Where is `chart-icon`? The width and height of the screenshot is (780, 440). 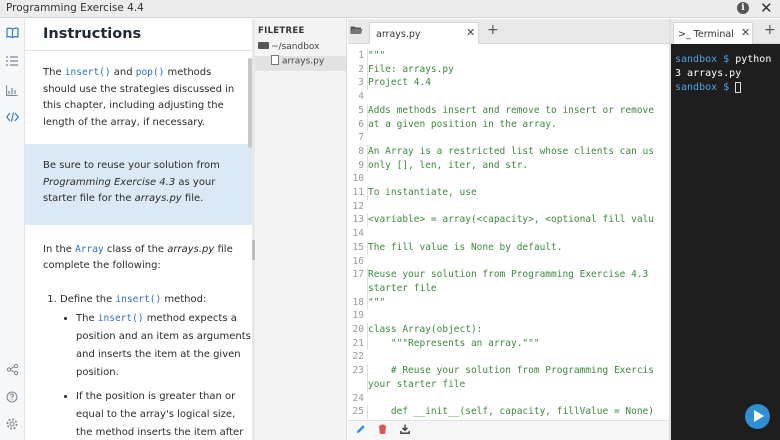
chart-icon is located at coordinates (12, 92).